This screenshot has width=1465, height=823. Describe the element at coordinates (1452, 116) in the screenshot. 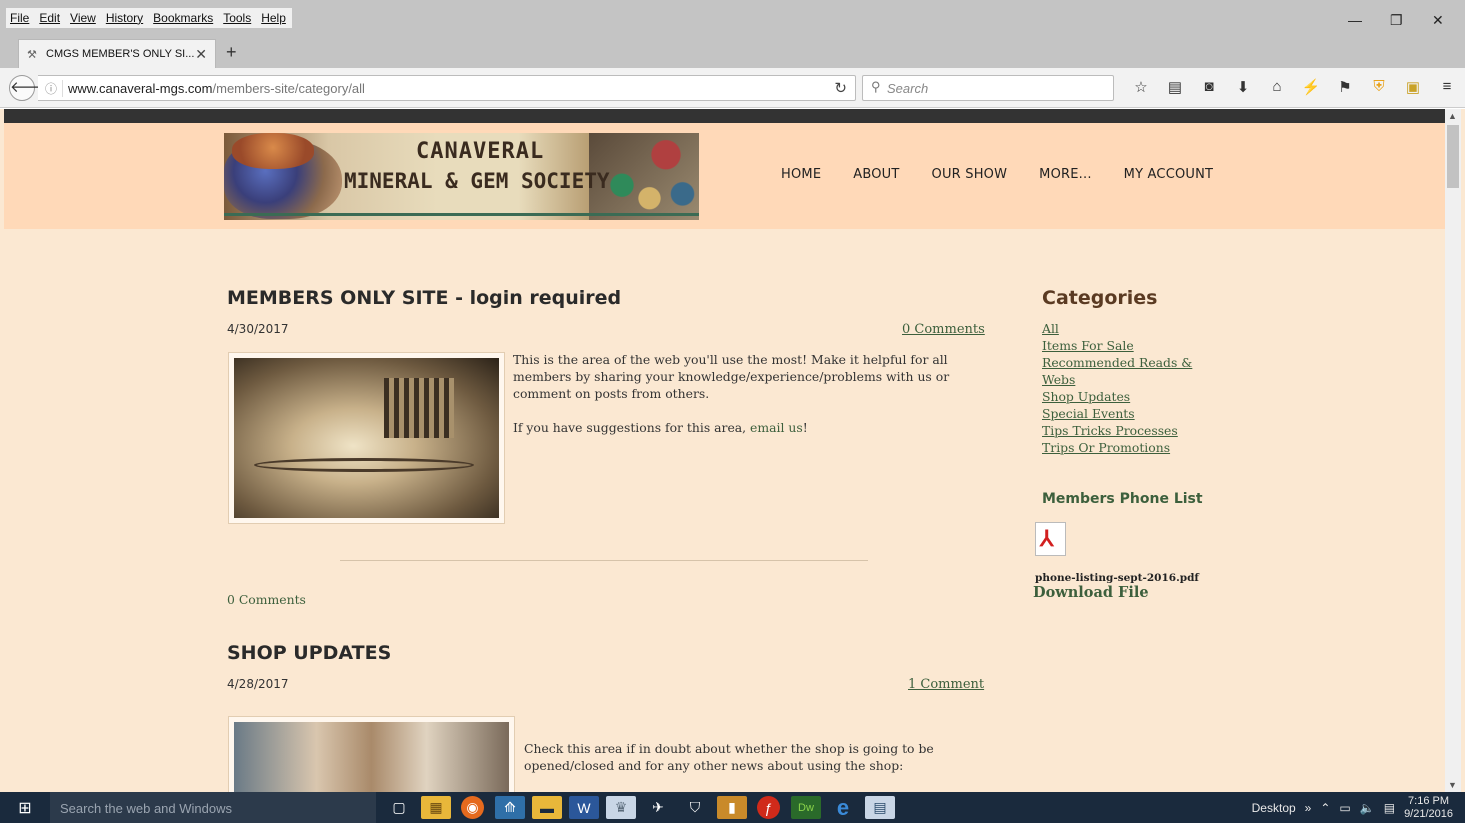

I see `scroll-up-icon: ▲` at that location.